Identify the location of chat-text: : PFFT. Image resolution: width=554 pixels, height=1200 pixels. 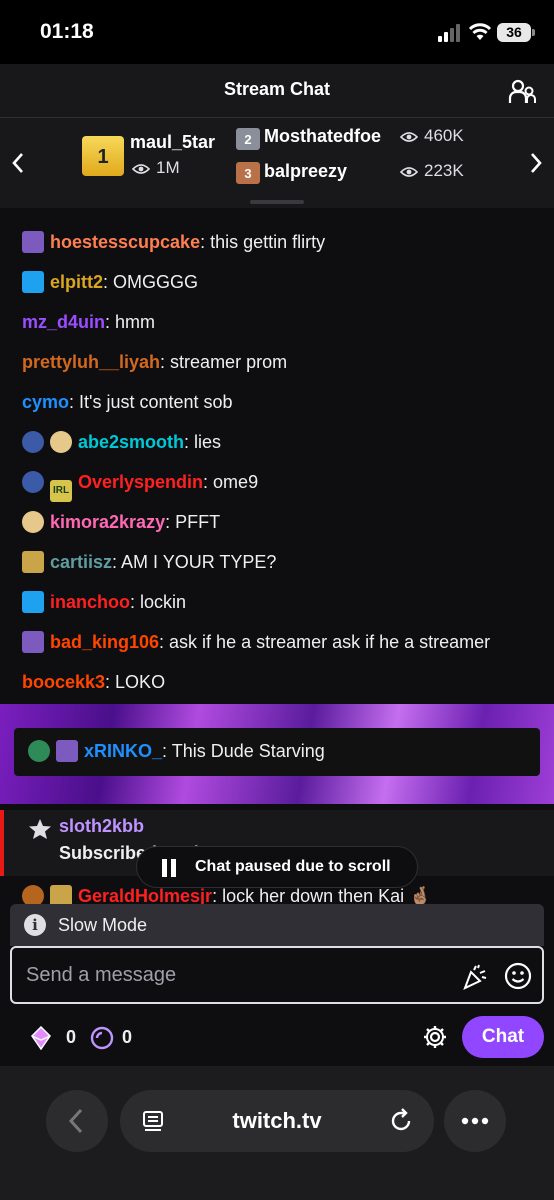
(193, 522).